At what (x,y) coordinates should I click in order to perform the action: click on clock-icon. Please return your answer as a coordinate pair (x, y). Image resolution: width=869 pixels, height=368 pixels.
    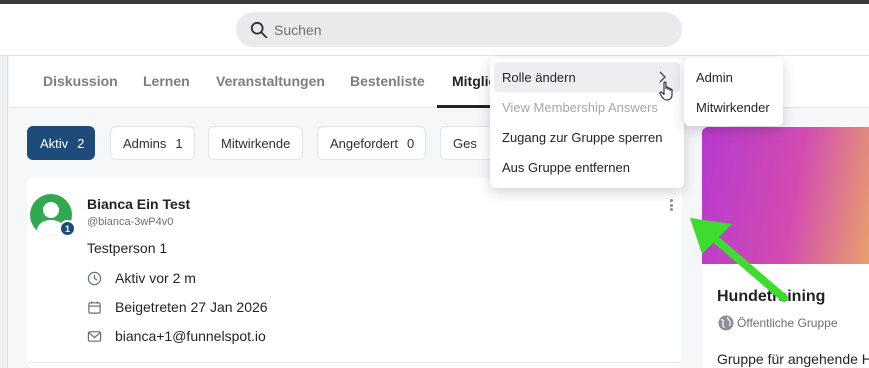
    Looking at the image, I should click on (94, 278).